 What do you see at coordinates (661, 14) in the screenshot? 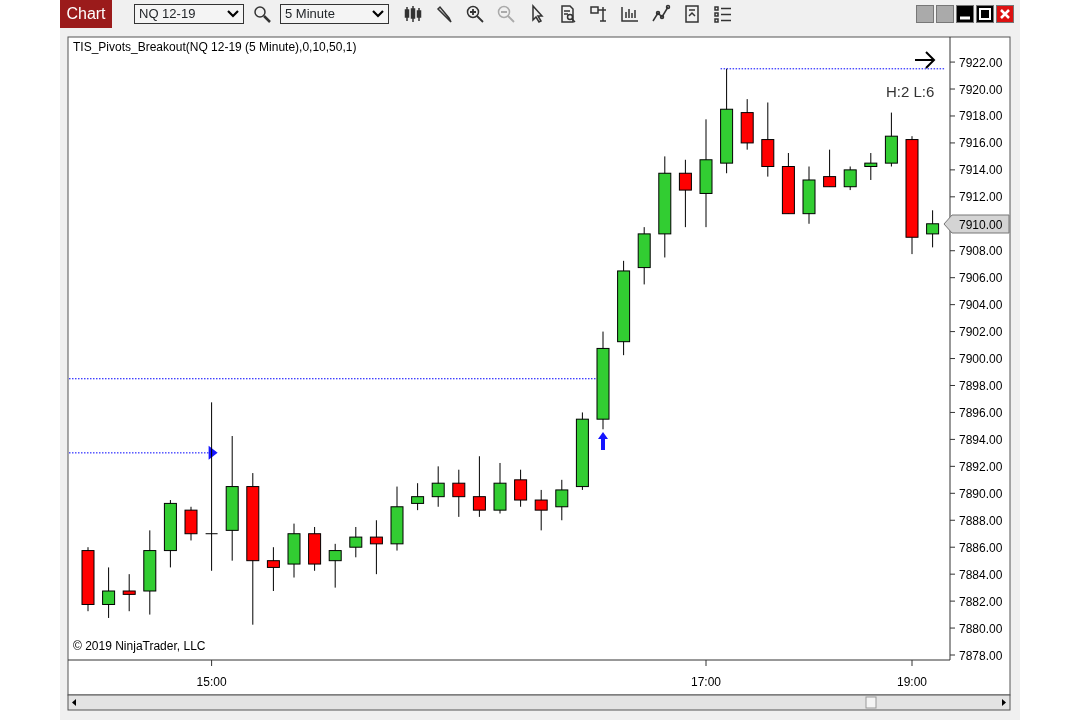
I see `line-chart-icon` at bounding box center [661, 14].